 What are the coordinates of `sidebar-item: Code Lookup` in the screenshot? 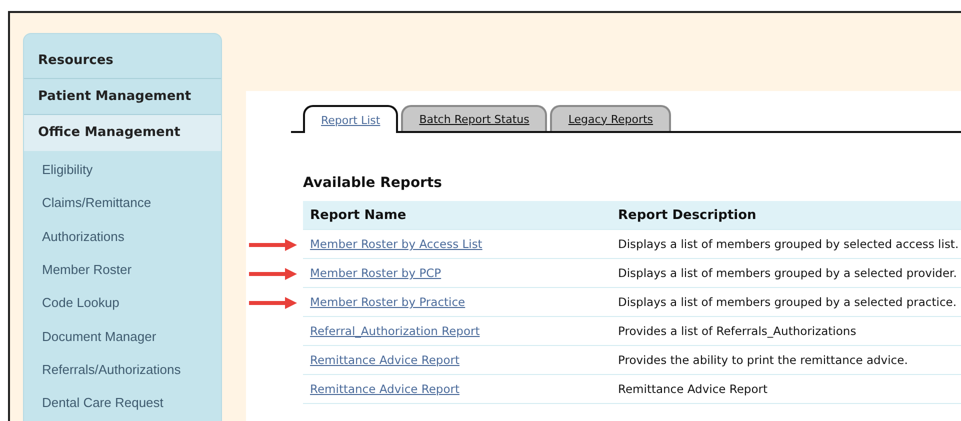 It's located at (122, 303).